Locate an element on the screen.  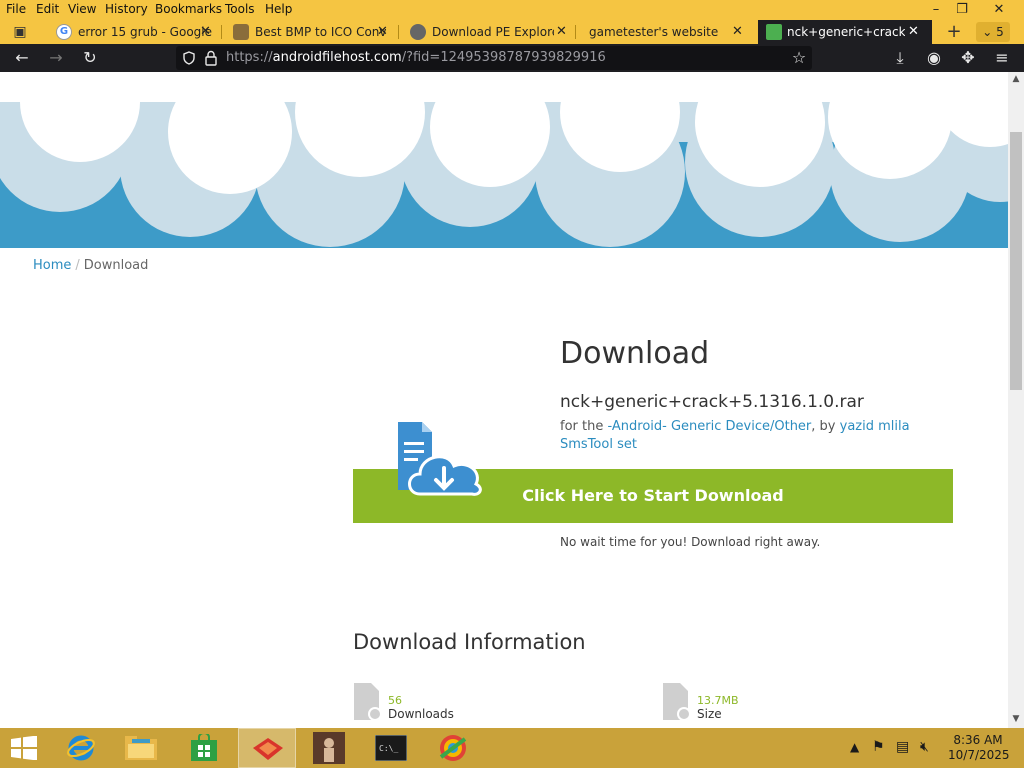
scrollbar-thumb is located at coordinates (1016, 261).